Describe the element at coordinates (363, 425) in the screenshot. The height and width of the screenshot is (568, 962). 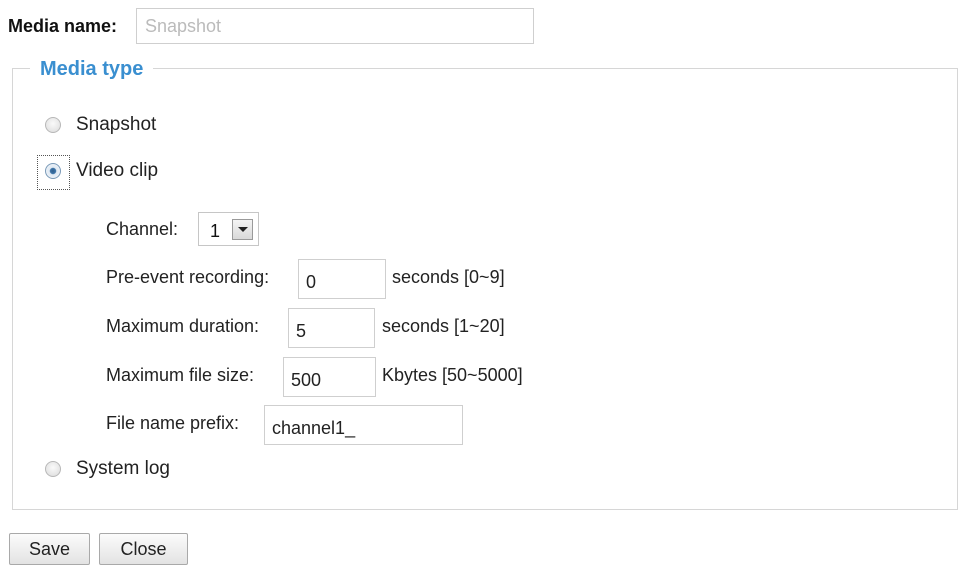
I see `file-prefix-input` at that location.